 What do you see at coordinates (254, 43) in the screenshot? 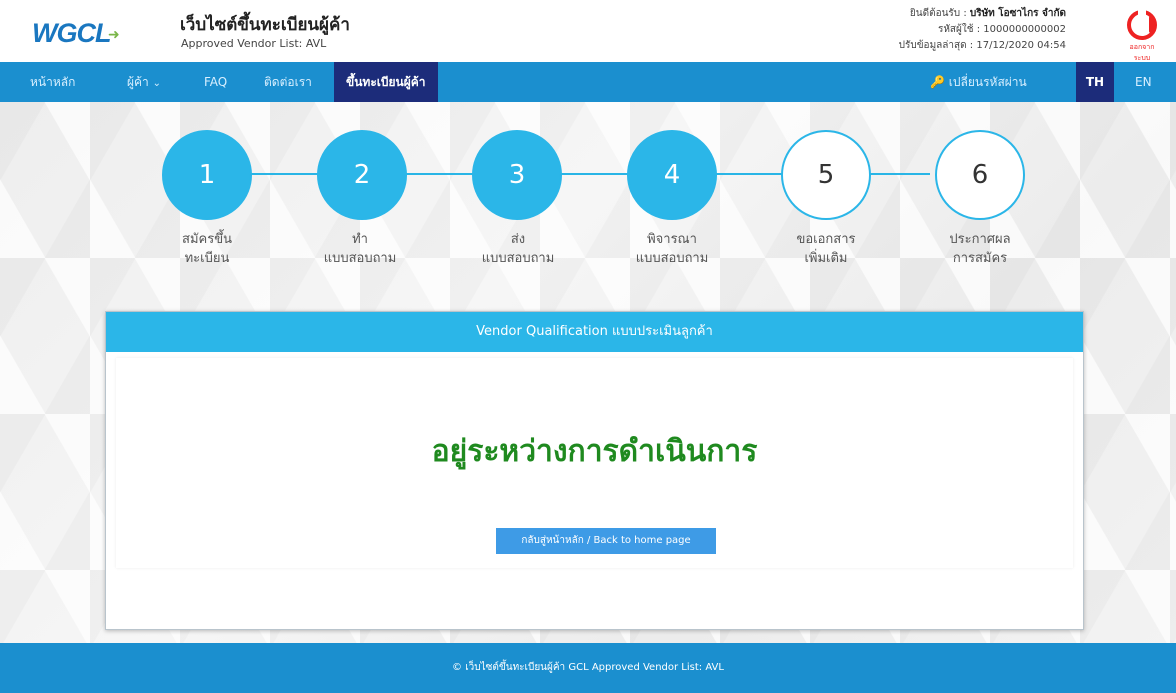
I see `site-subtitle: Approved Vendor List: AVL` at bounding box center [254, 43].